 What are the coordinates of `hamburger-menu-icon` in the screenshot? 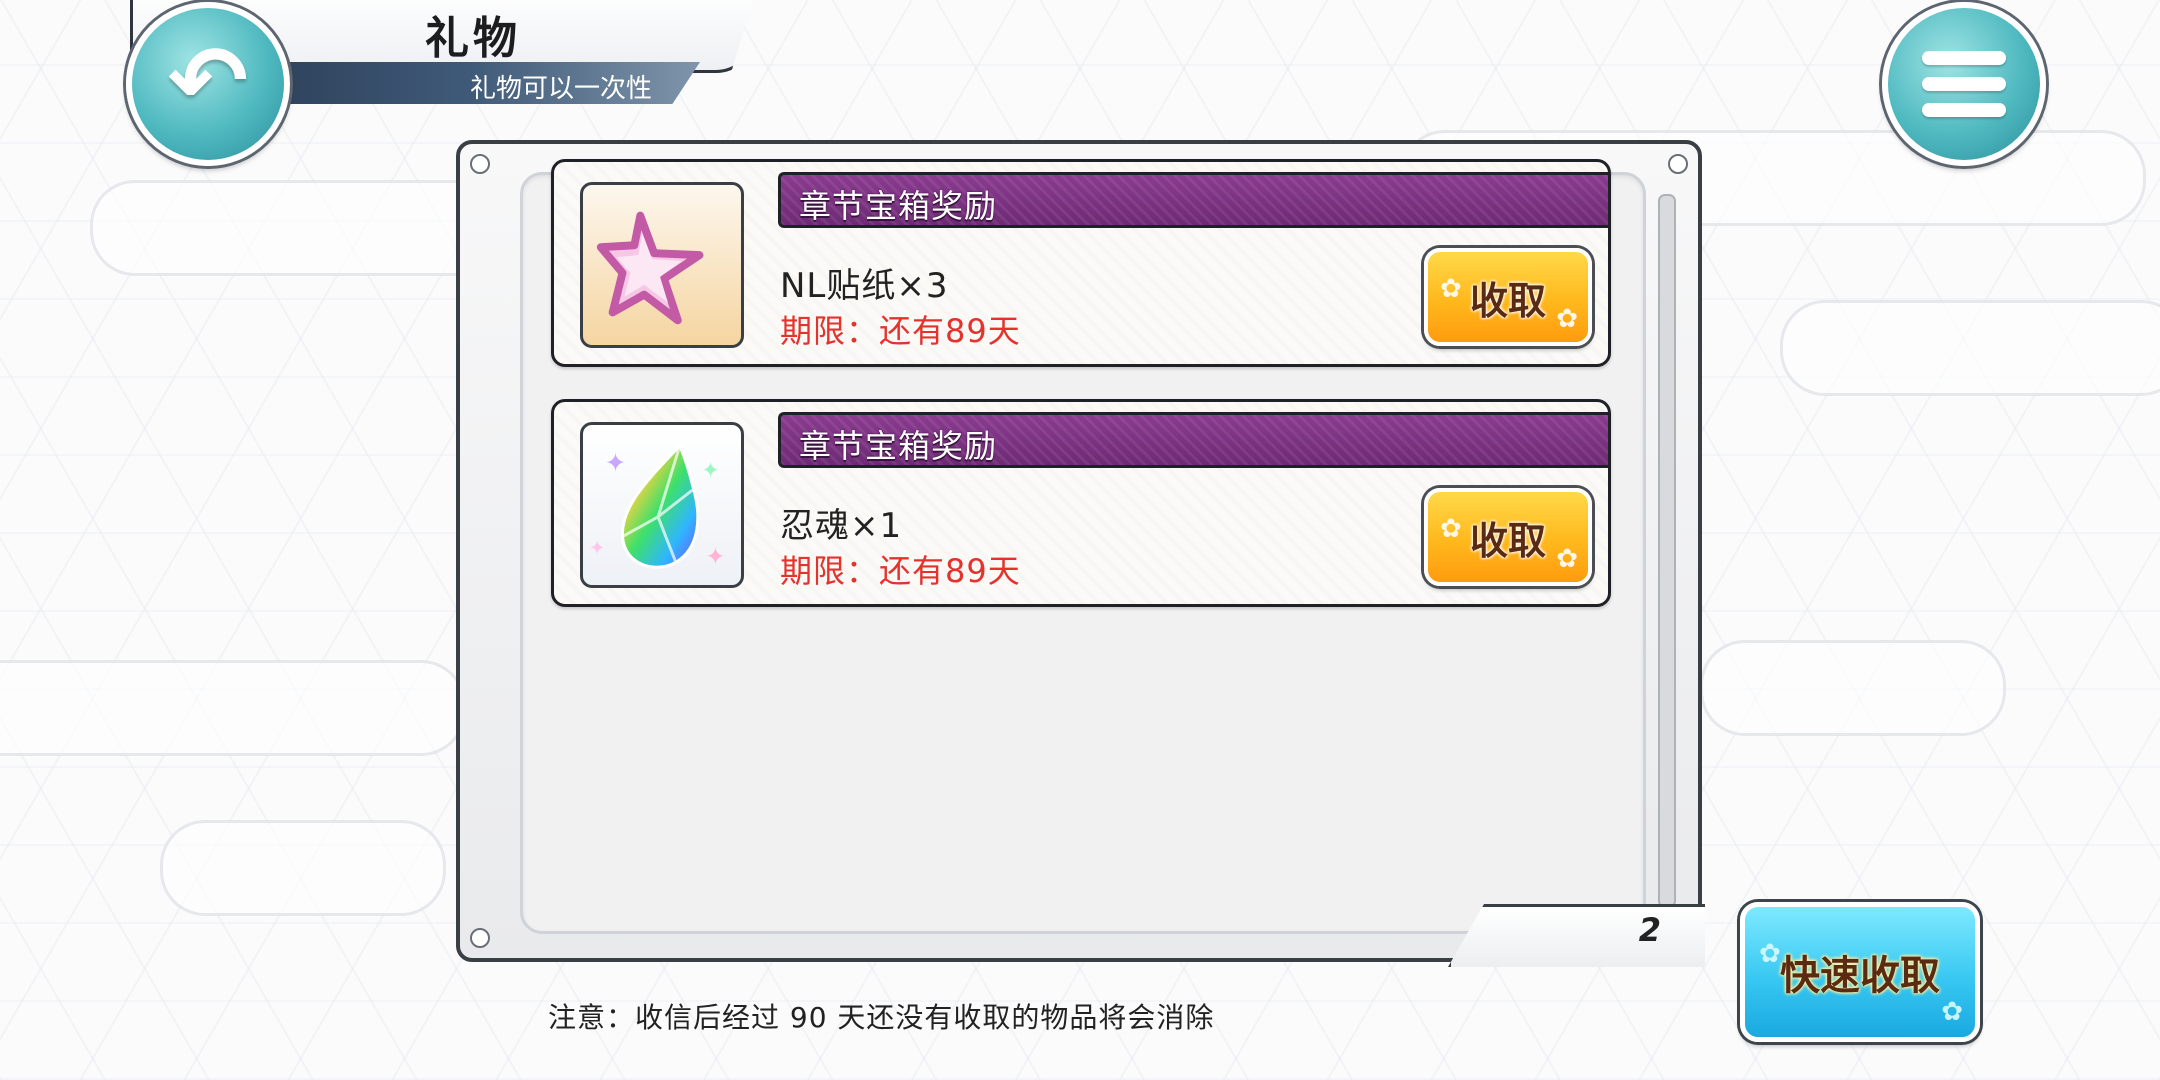 It's located at (1964, 84).